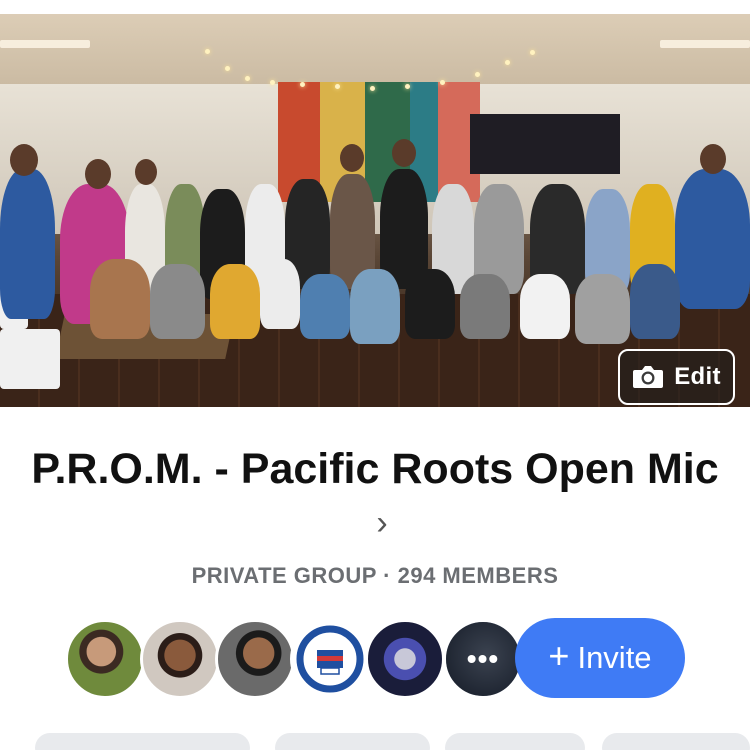 The height and width of the screenshot is (750, 750). What do you see at coordinates (375, 7) in the screenshot?
I see `top-strip` at bounding box center [375, 7].